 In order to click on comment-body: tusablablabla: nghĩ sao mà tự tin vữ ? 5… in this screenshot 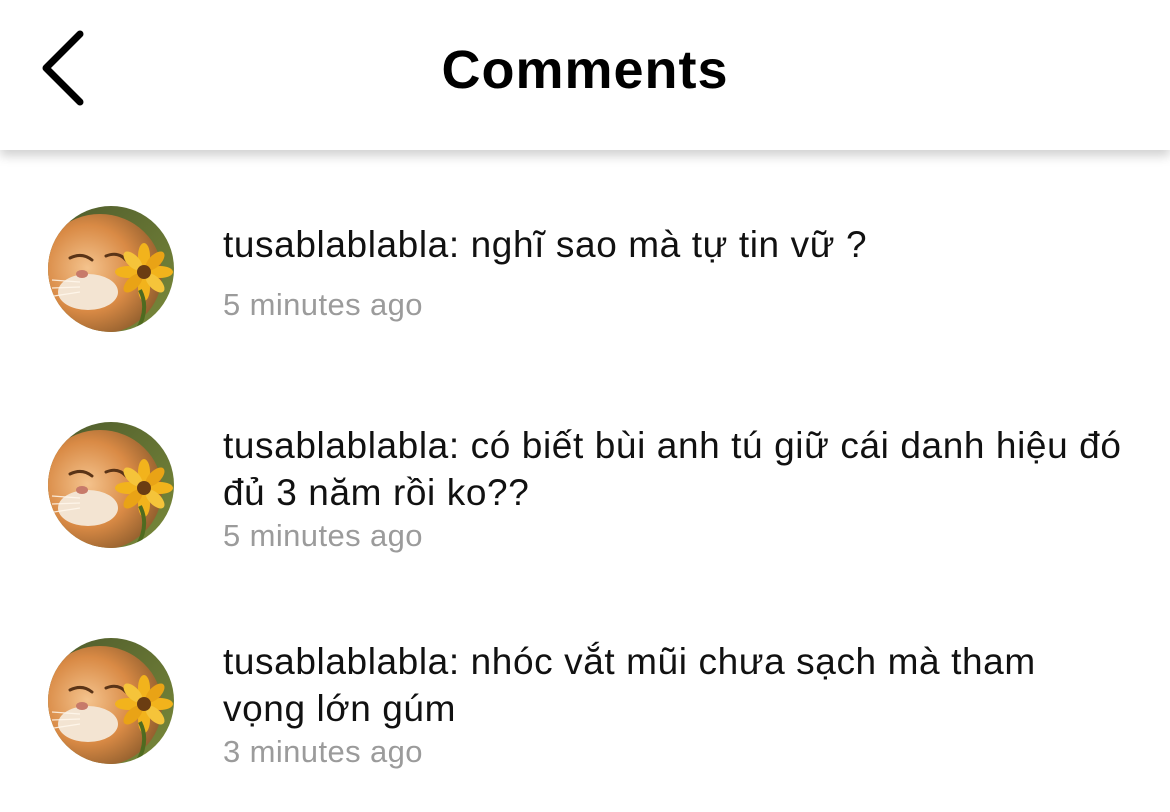, I will do `click(673, 273)`.